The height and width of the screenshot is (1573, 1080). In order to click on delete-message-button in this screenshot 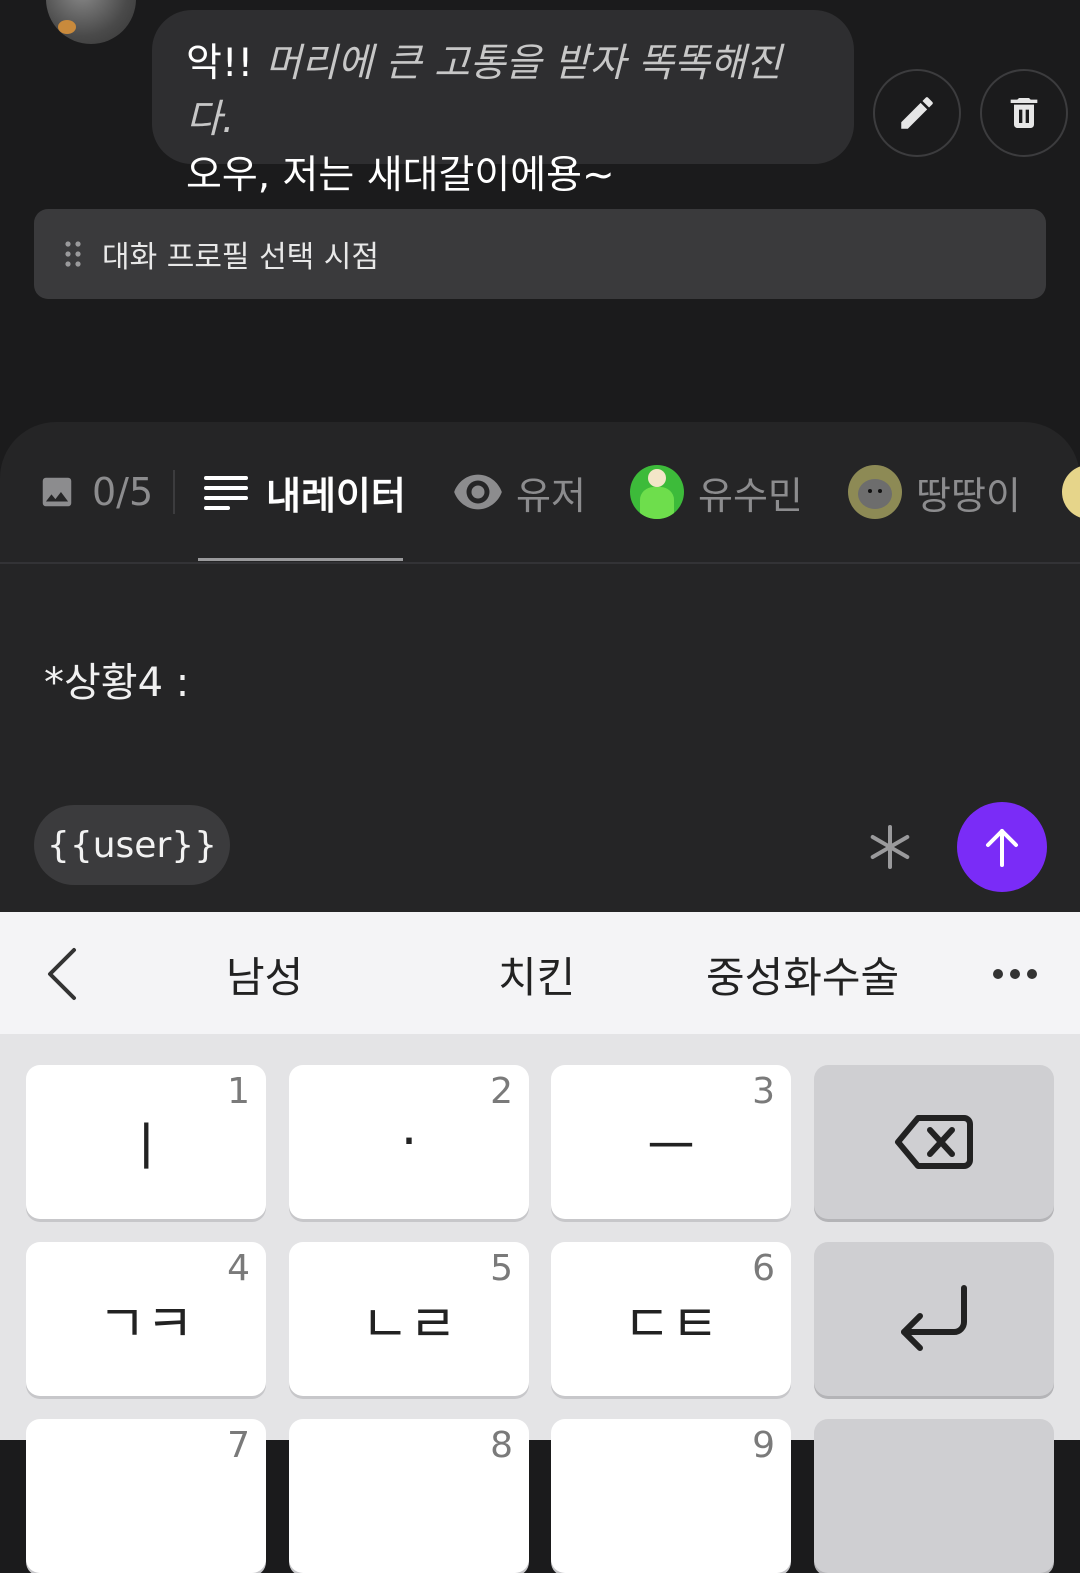, I will do `click(1024, 113)`.